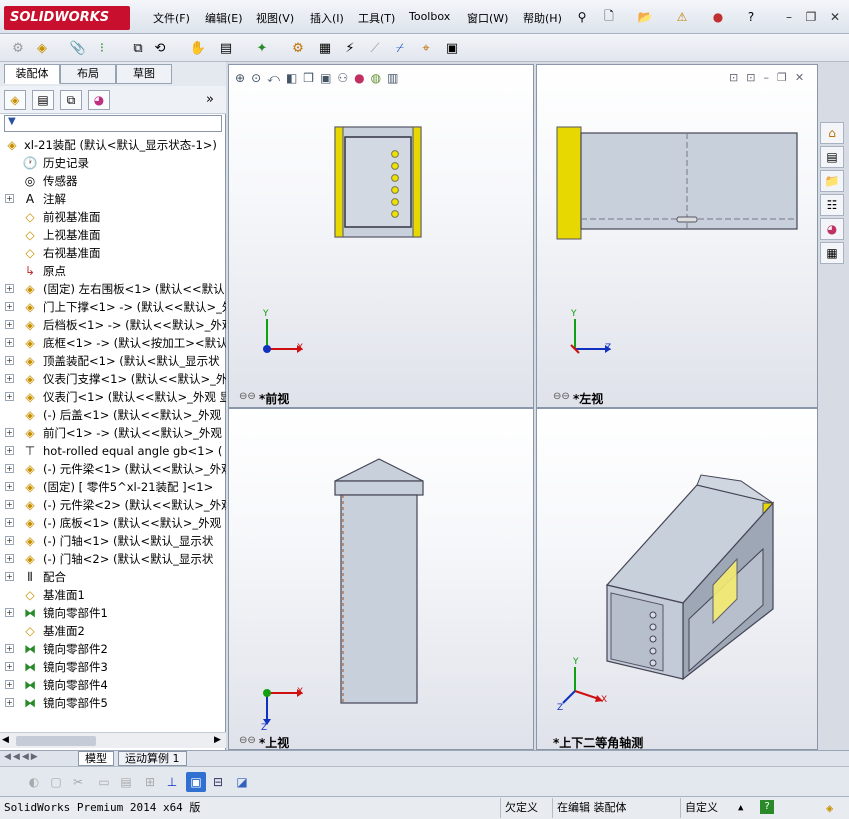 This screenshot has height=819, width=849. Describe the element at coordinates (677, 579) in the screenshot. I see `viewport-isometric: Y X Z *上下二等角轴测` at that location.